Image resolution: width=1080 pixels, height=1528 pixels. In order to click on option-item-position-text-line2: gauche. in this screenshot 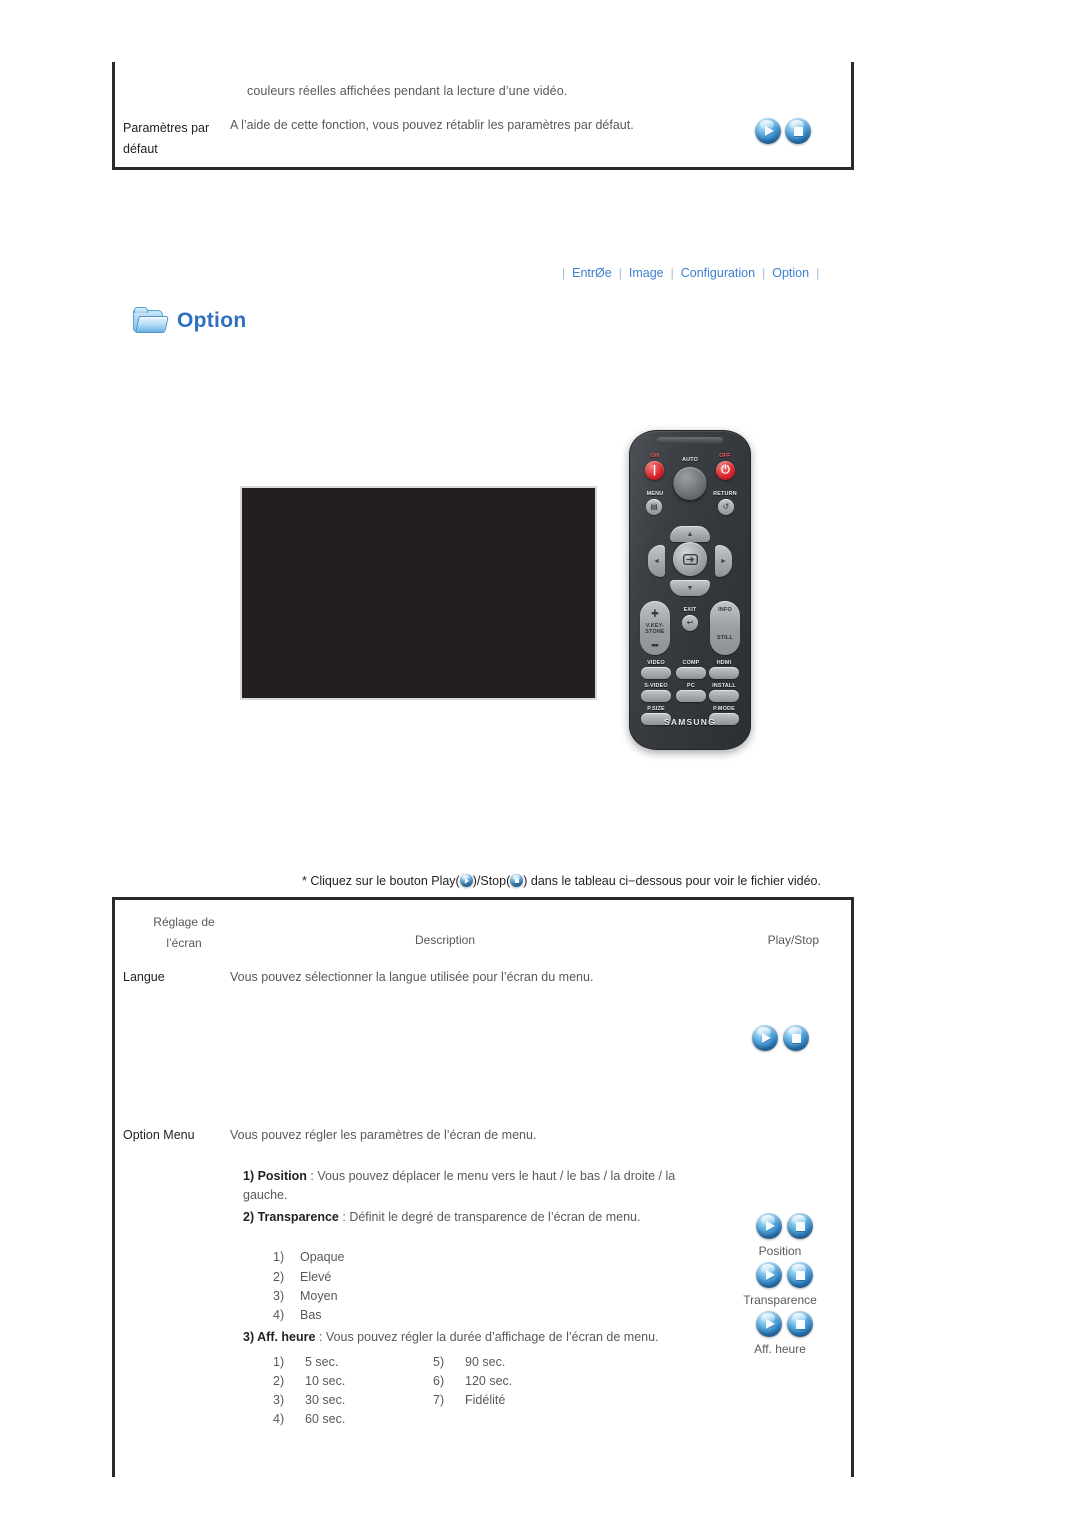, I will do `click(265, 1195)`.